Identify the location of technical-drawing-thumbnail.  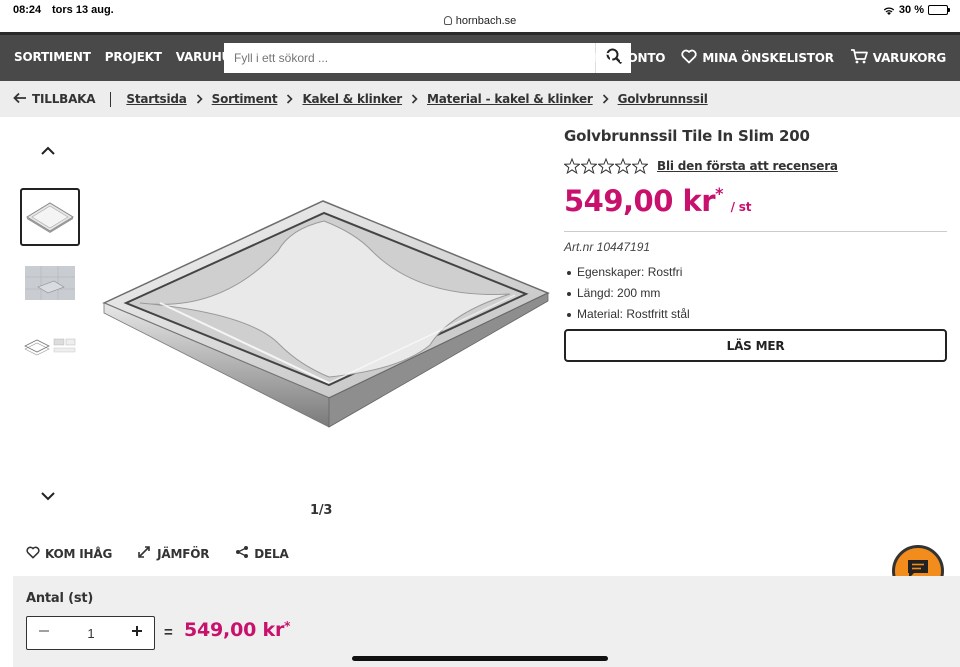
(50, 347).